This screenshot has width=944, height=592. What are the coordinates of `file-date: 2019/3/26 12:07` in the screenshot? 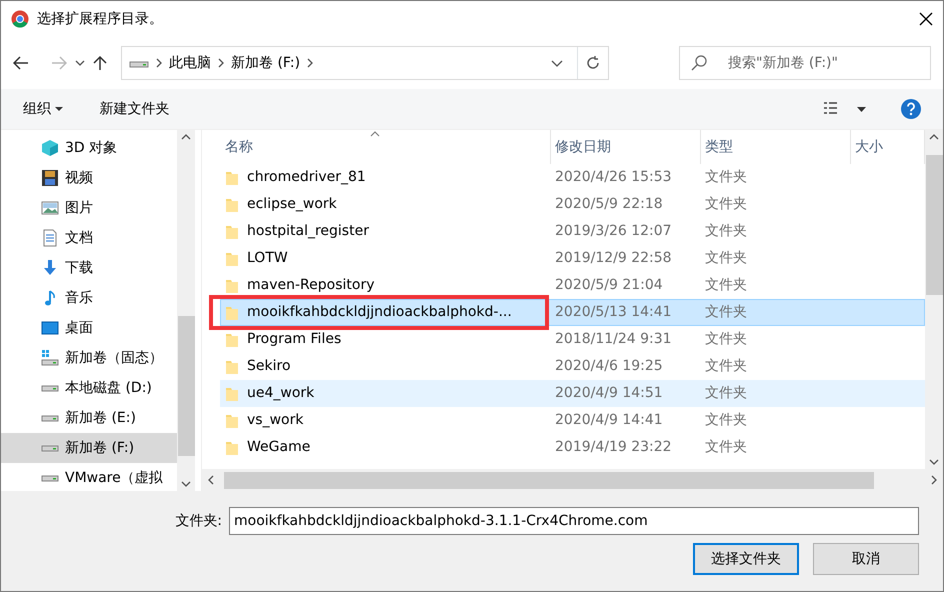 It's located at (613, 231).